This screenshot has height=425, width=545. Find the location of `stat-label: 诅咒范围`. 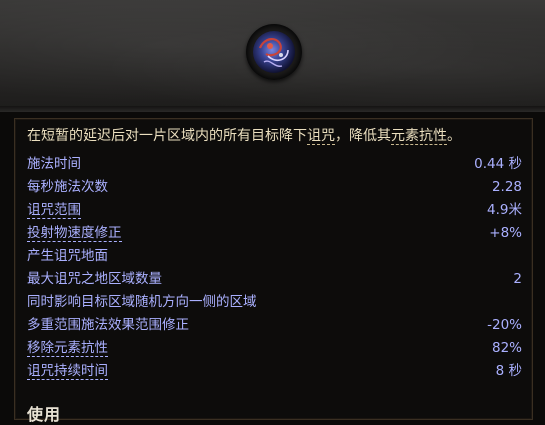

stat-label: 诅咒范围 is located at coordinates (54, 210).